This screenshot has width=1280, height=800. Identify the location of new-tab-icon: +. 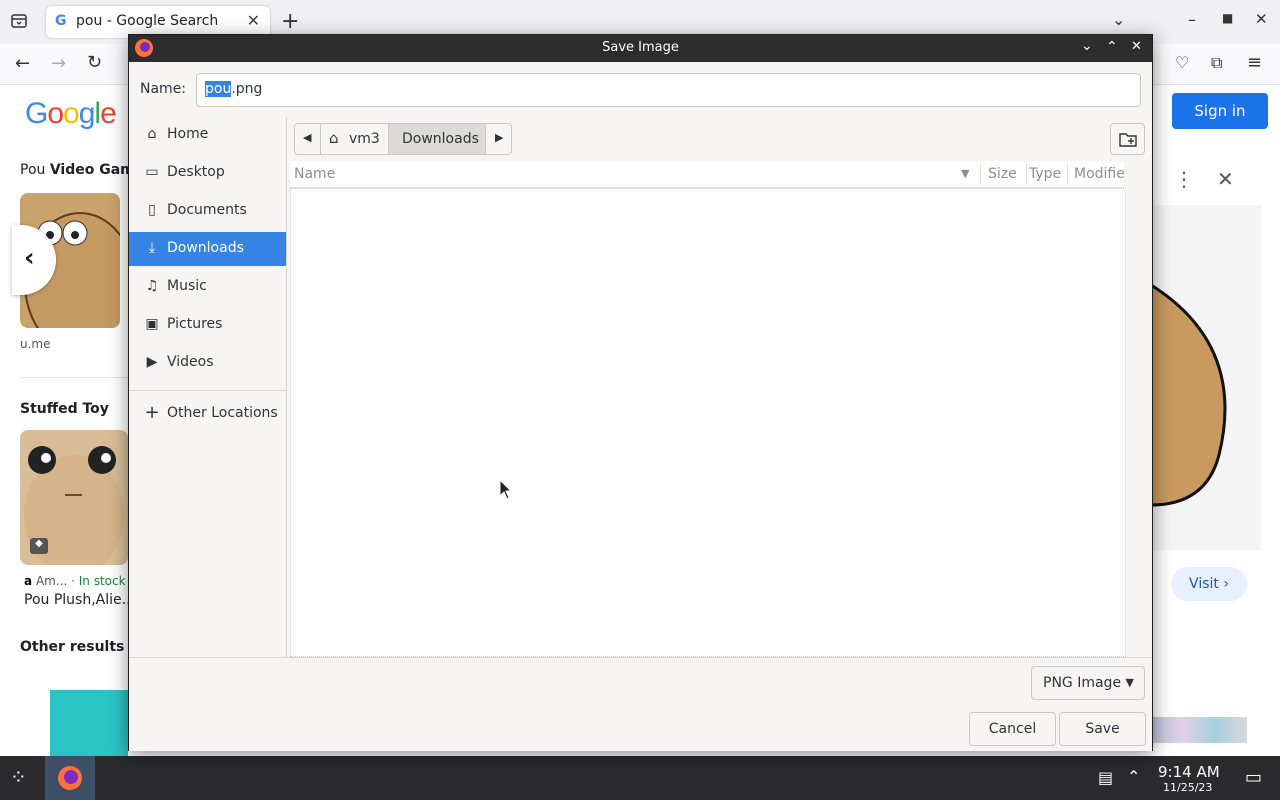
(290, 21).